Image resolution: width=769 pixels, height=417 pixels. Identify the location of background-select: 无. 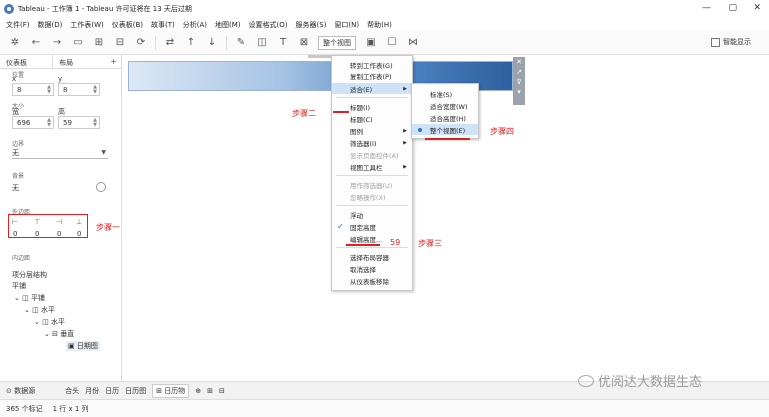
(60, 188).